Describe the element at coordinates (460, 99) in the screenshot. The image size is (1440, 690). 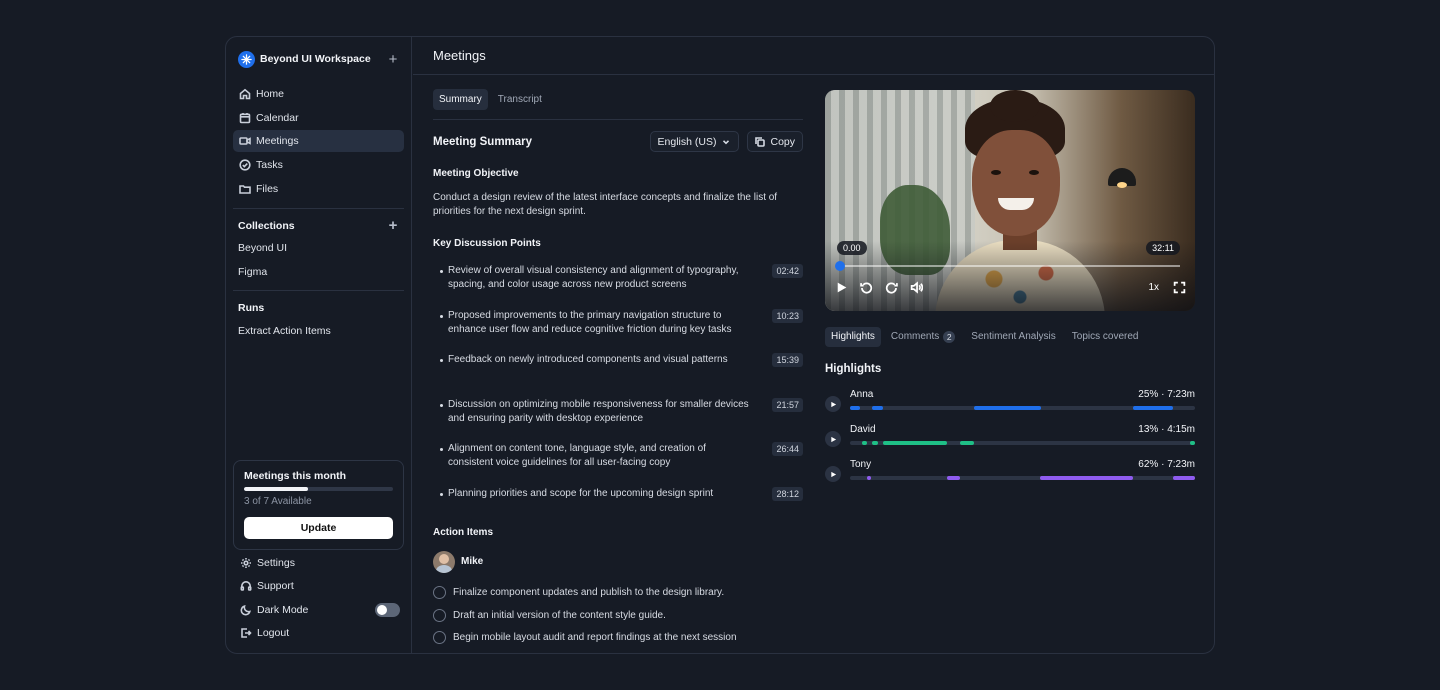
I see `tab-summary: Summary` at that location.